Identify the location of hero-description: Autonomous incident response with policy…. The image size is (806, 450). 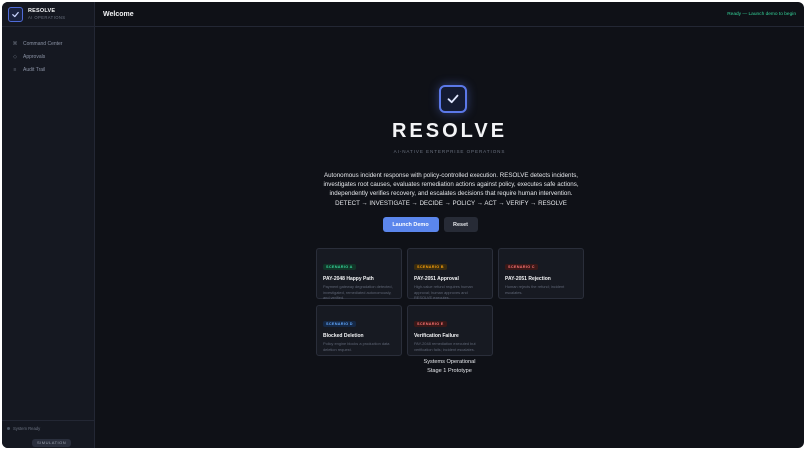
(451, 185).